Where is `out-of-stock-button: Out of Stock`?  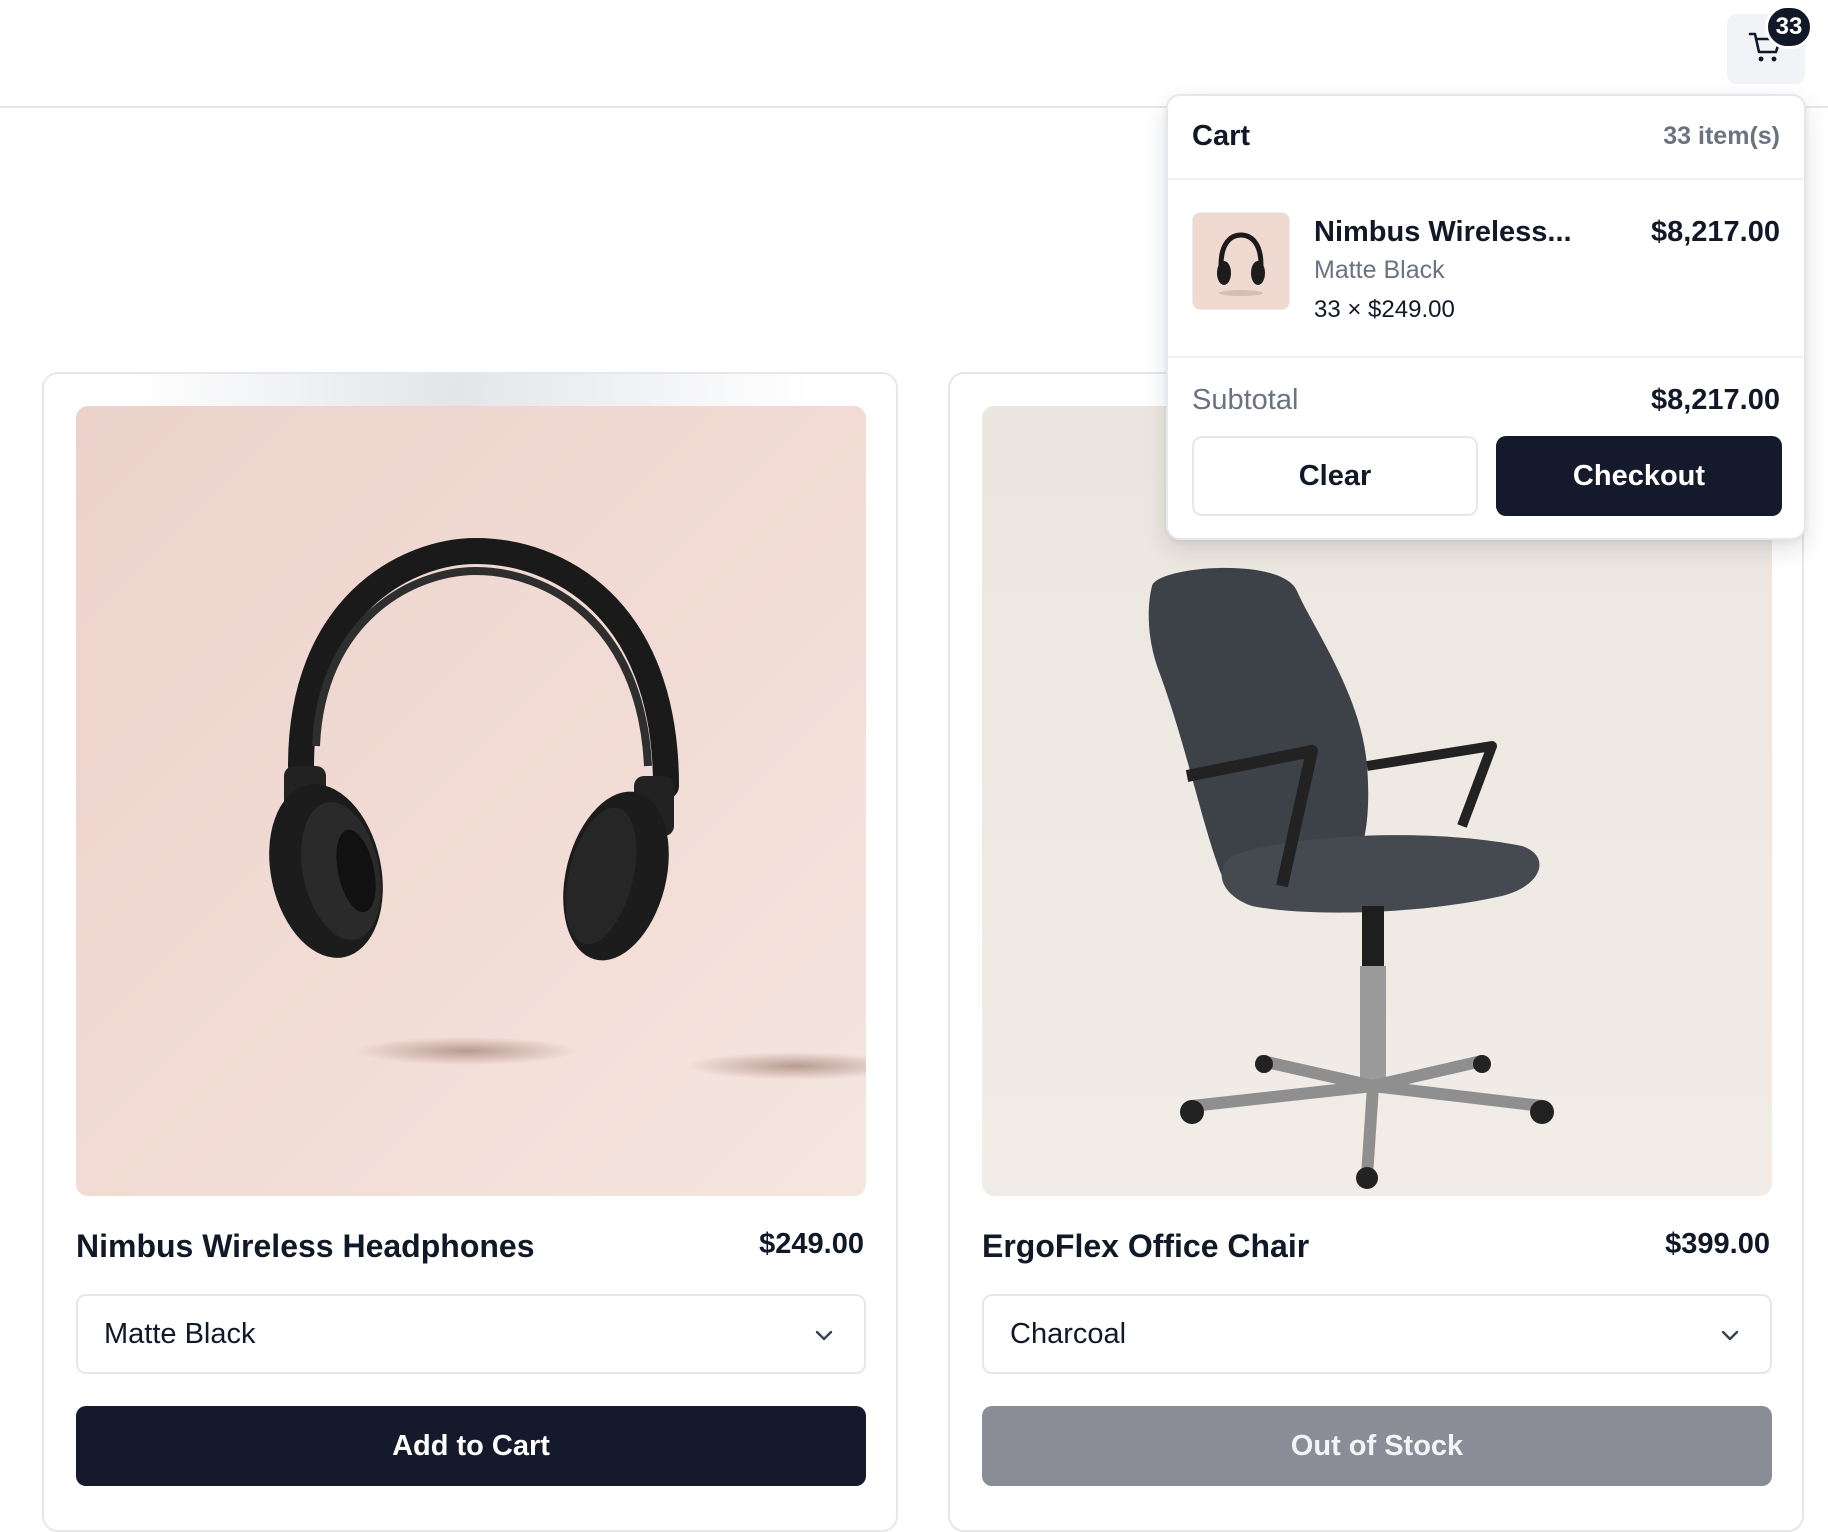
out-of-stock-button: Out of Stock is located at coordinates (1377, 1446).